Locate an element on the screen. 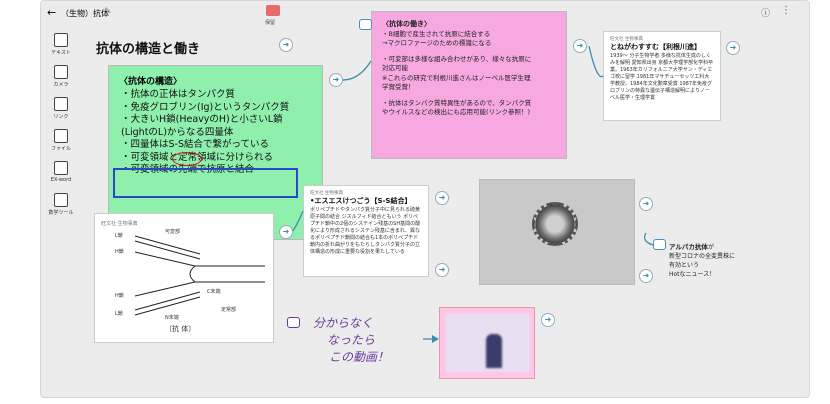 Image resolution: width=830 pixels, height=404 pixels. function-line: ・抗体はタンパク質特異性があるので、タンパク質 is located at coordinates (457, 102).